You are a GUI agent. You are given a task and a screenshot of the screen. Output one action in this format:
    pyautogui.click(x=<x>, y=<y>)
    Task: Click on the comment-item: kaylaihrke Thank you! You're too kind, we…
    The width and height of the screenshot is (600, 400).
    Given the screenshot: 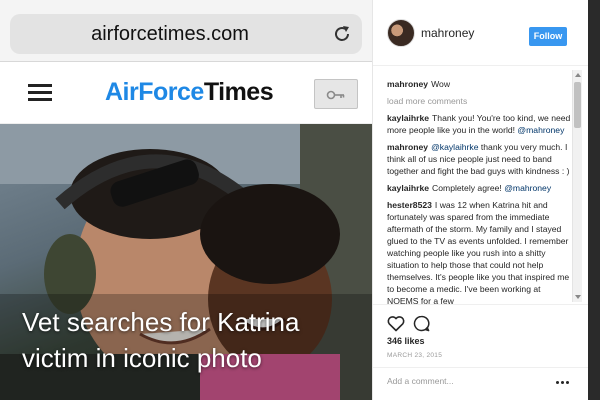 What is the action you would take?
    pyautogui.click(x=479, y=124)
    